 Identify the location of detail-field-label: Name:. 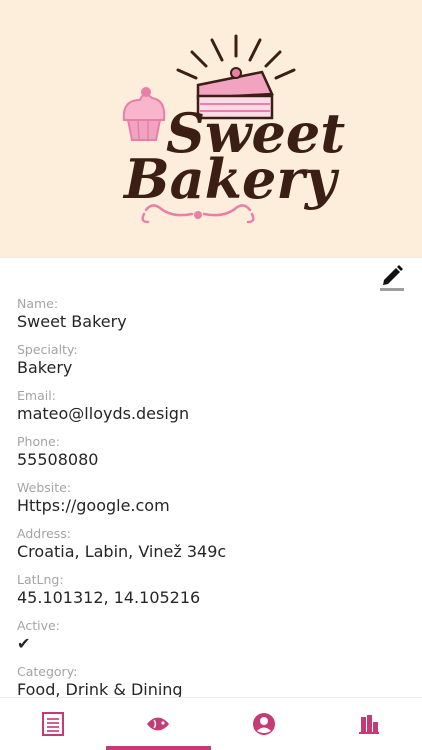
(38, 303).